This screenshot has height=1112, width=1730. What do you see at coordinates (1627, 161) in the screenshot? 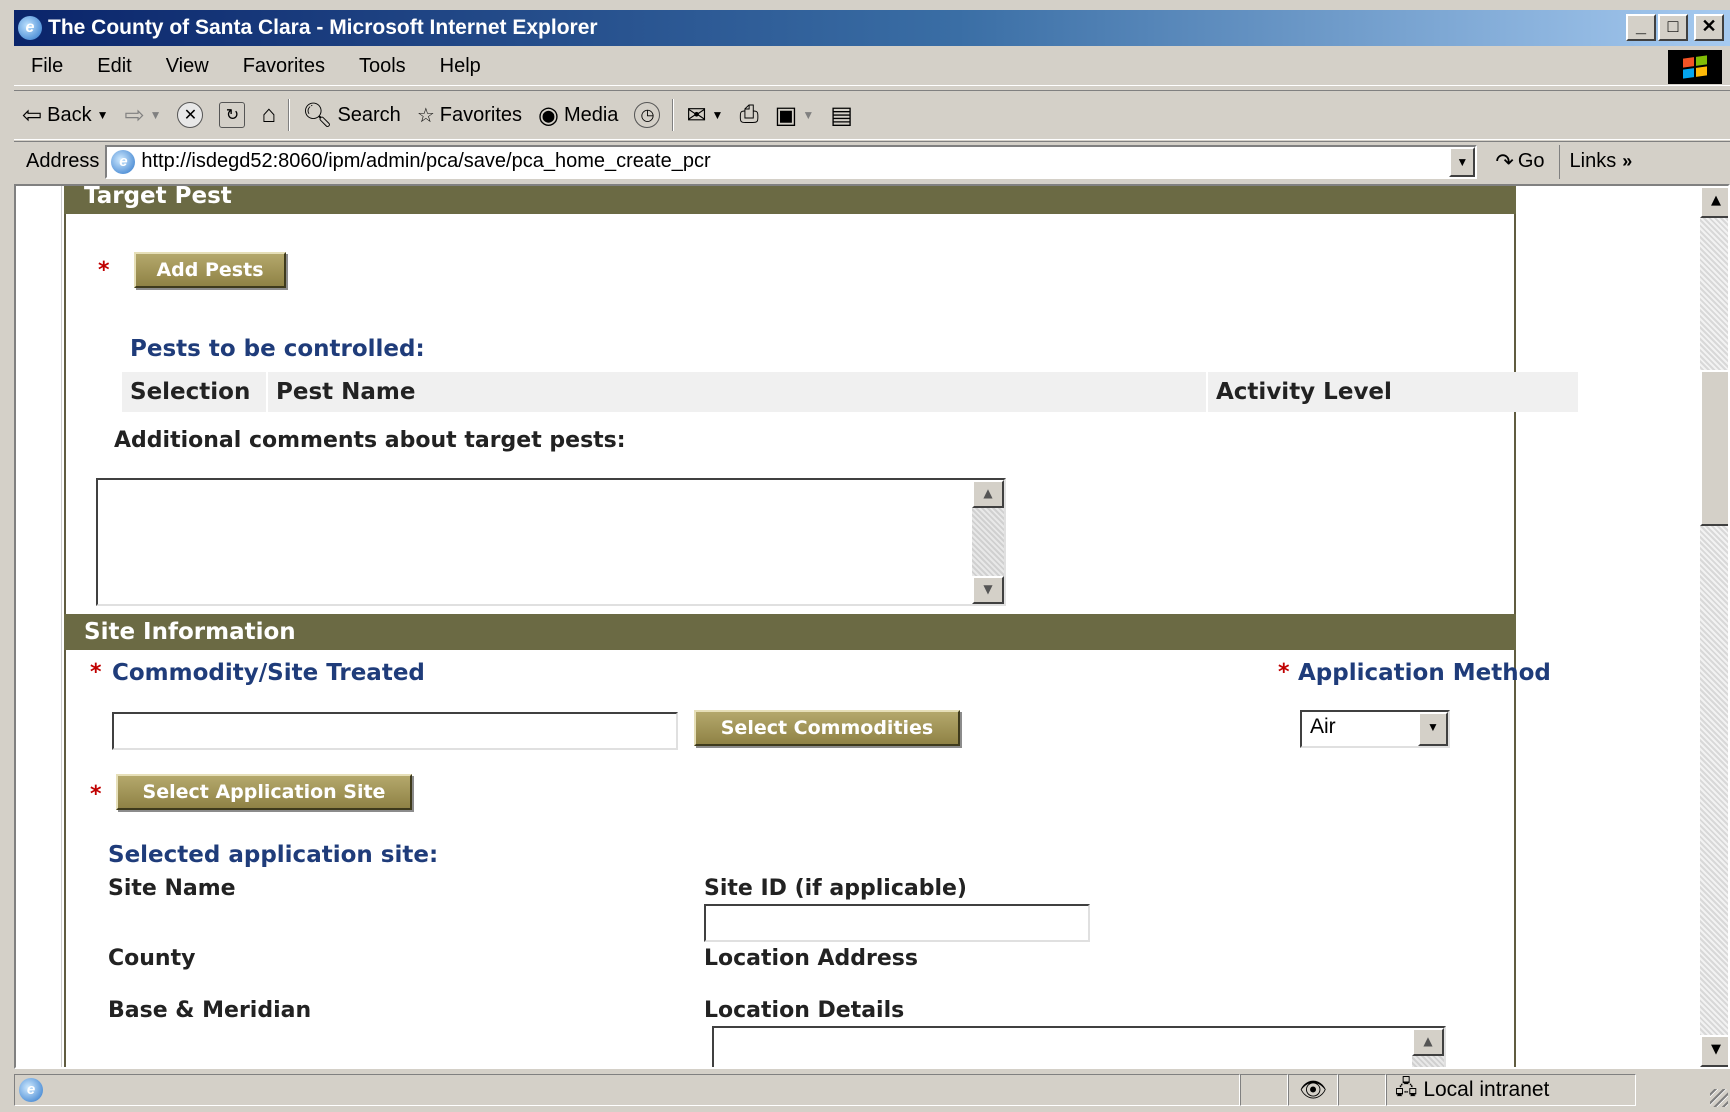
I see `chevron-right-icon: »` at bounding box center [1627, 161].